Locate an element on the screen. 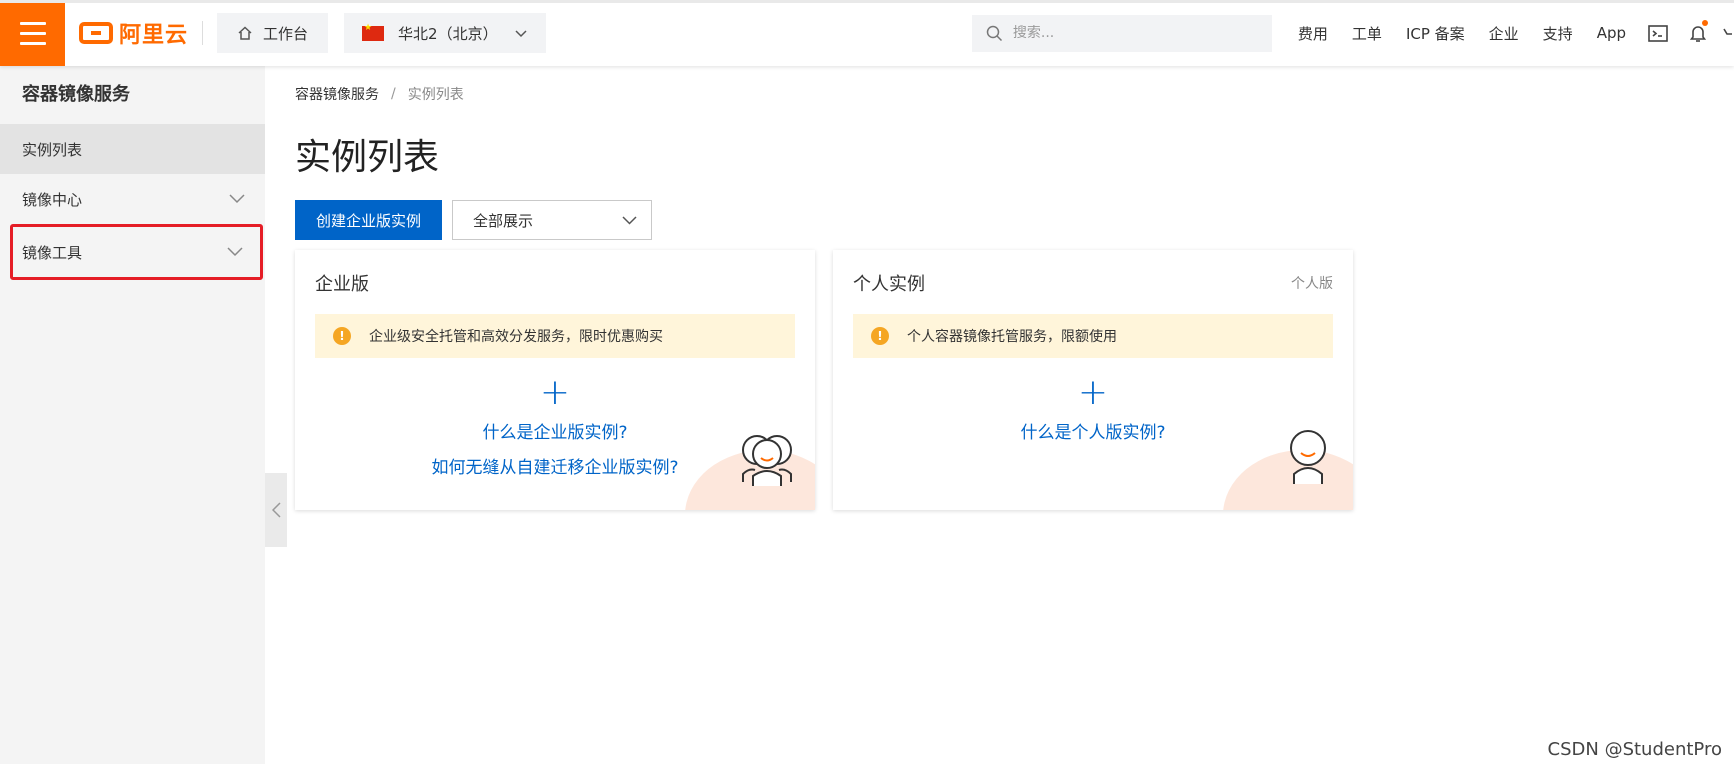  home-icon is located at coordinates (245, 33).